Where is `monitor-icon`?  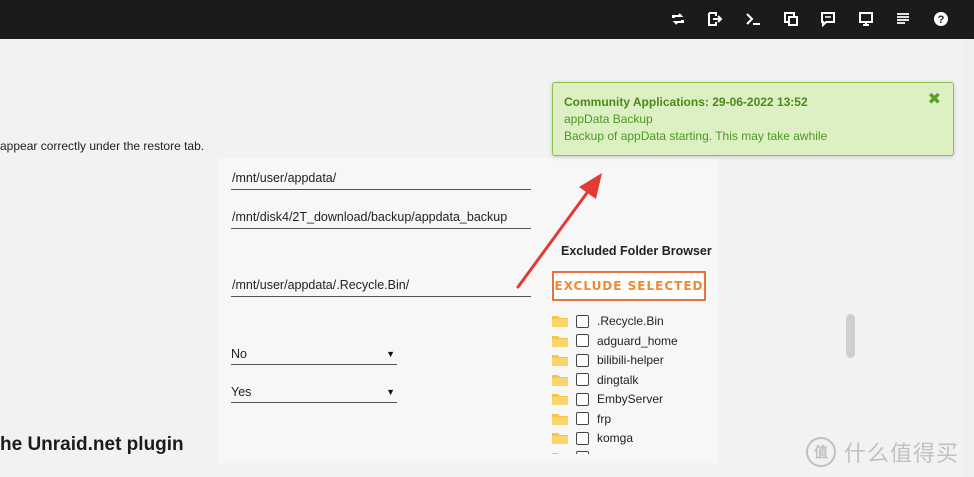 monitor-icon is located at coordinates (866, 19).